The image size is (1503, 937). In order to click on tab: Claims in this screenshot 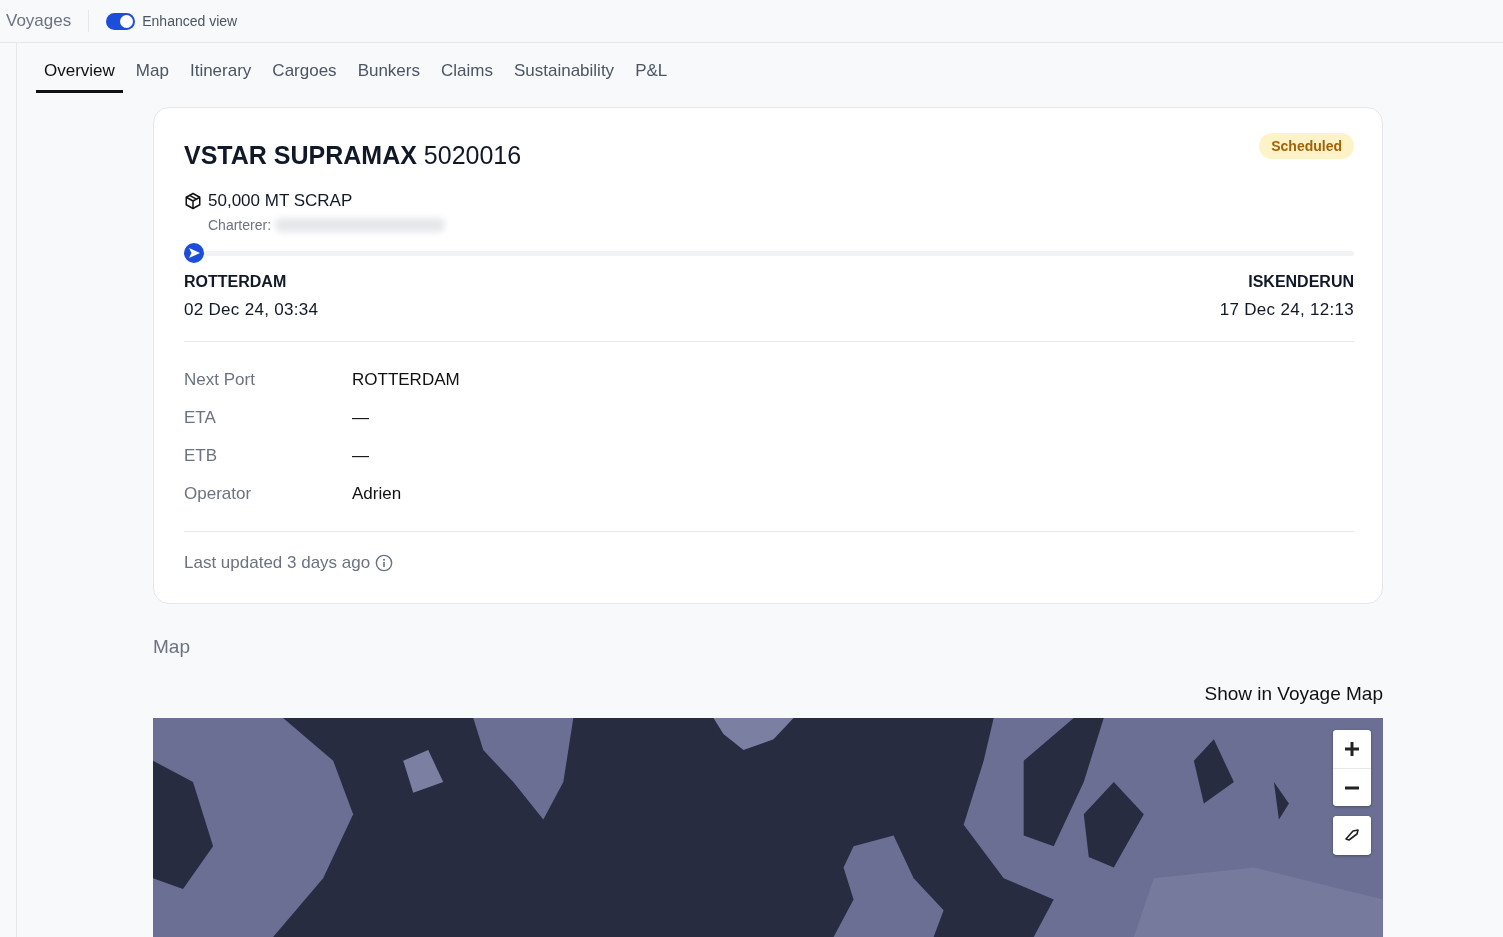, I will do `click(467, 76)`.